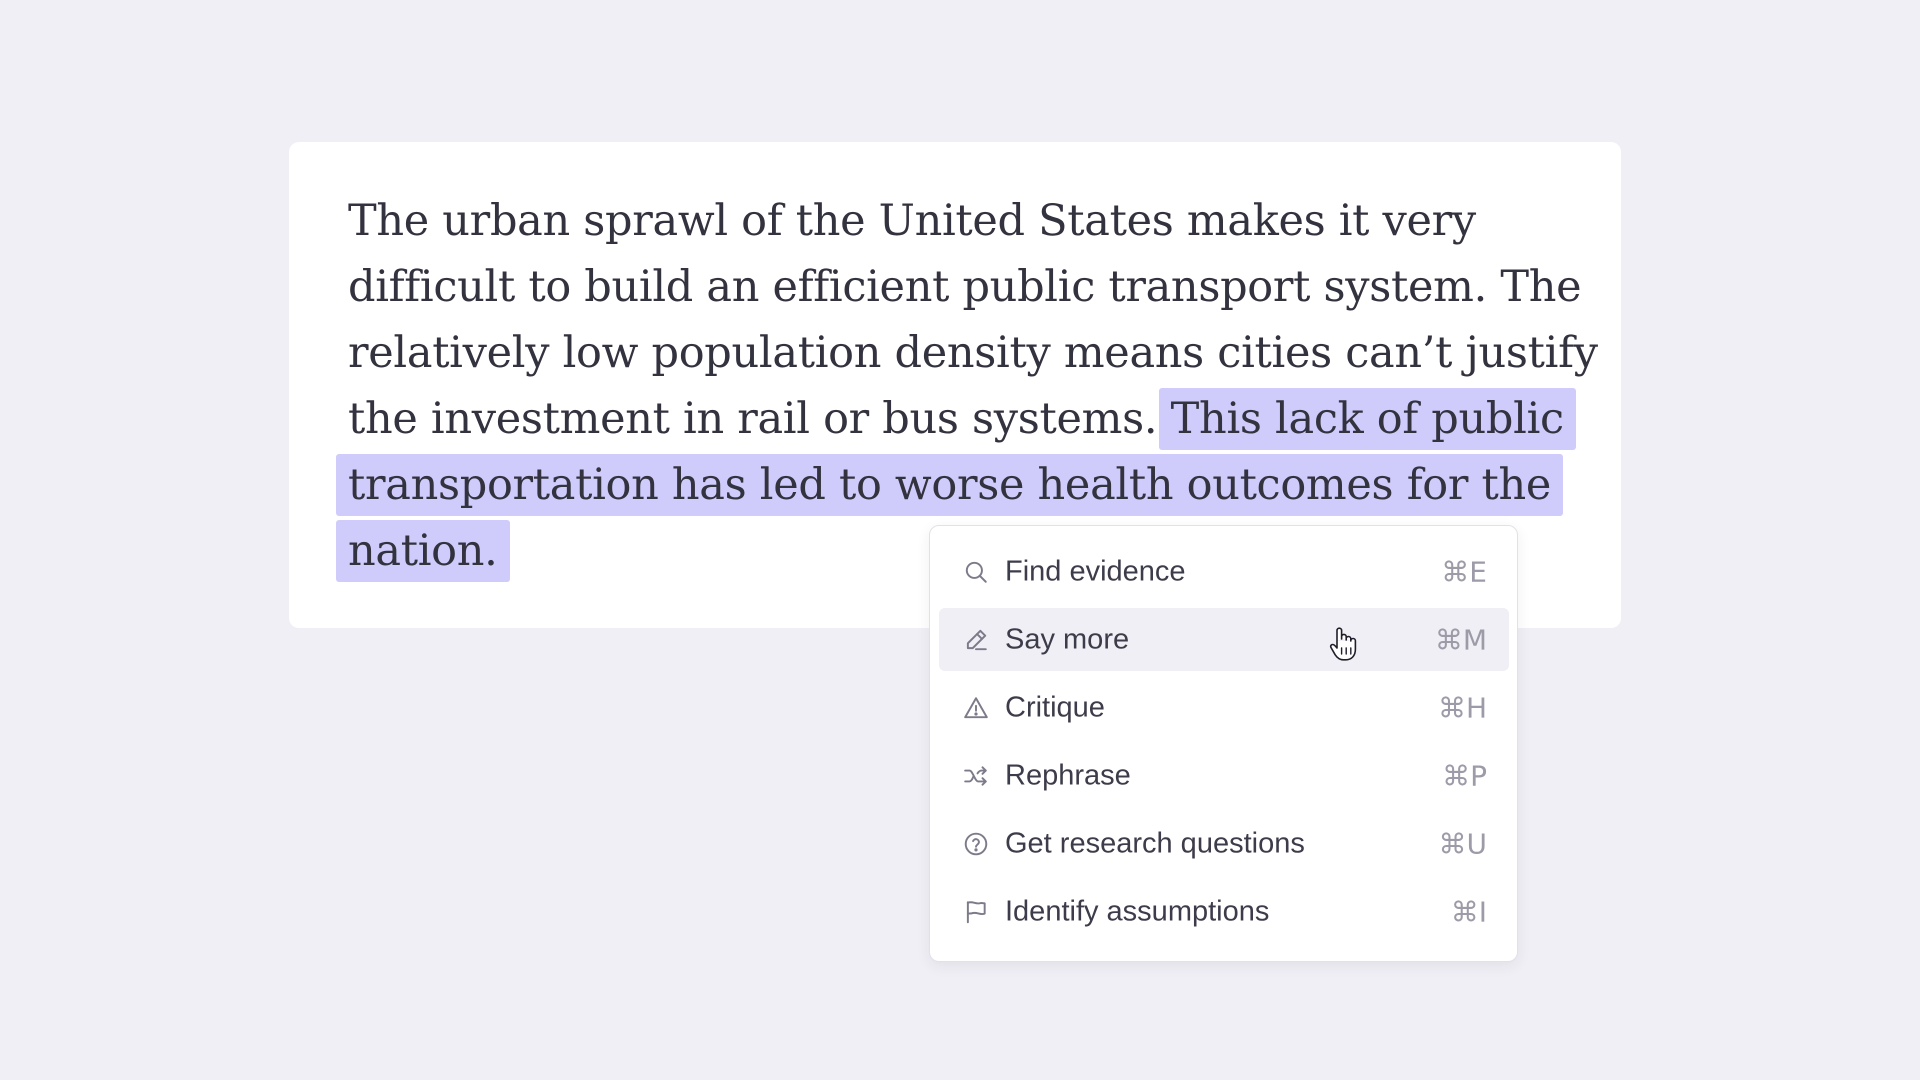  Describe the element at coordinates (976, 708) in the screenshot. I see `warning-triangle-icon` at that location.